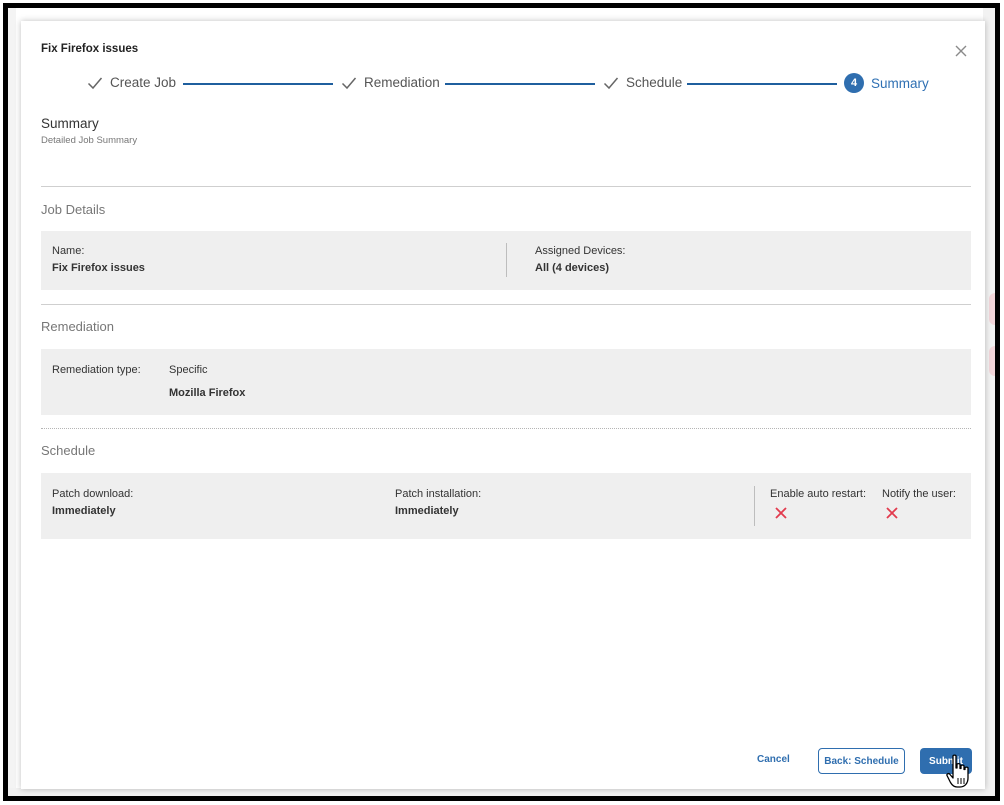 The image size is (1004, 805). I want to click on patch-download-label: Patch download:, so click(93, 494).